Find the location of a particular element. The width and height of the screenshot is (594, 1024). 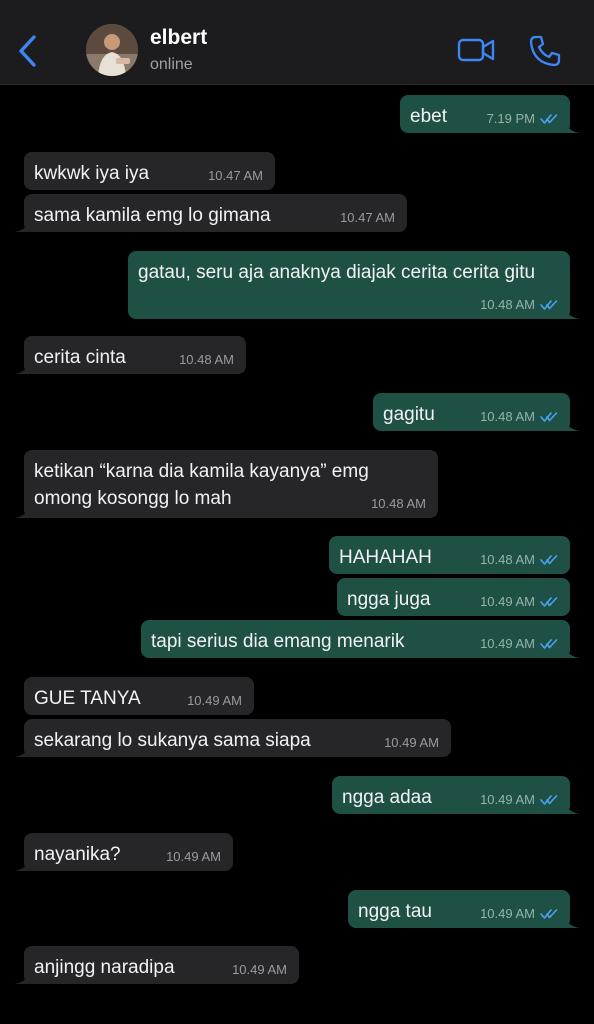

message-text: ebet is located at coordinates (428, 116).